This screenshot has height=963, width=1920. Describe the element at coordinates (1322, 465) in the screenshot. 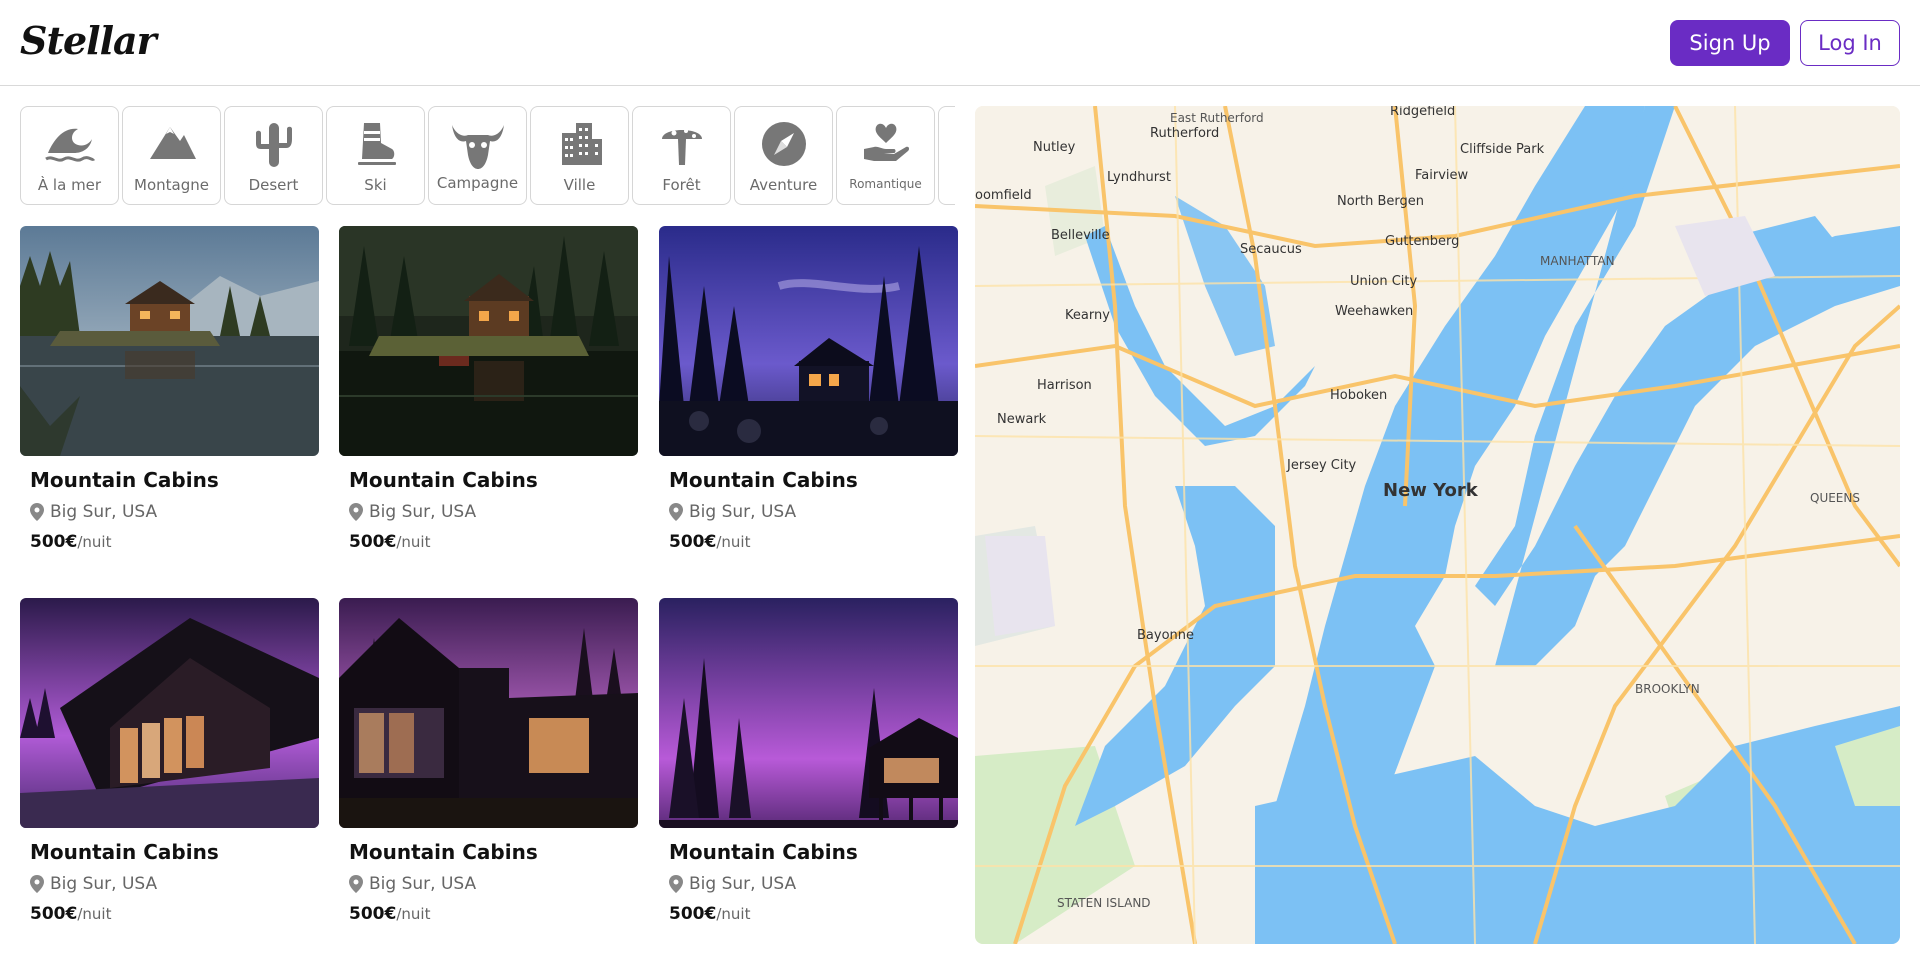

I see `map-label-jersey-city: Jersey City` at that location.